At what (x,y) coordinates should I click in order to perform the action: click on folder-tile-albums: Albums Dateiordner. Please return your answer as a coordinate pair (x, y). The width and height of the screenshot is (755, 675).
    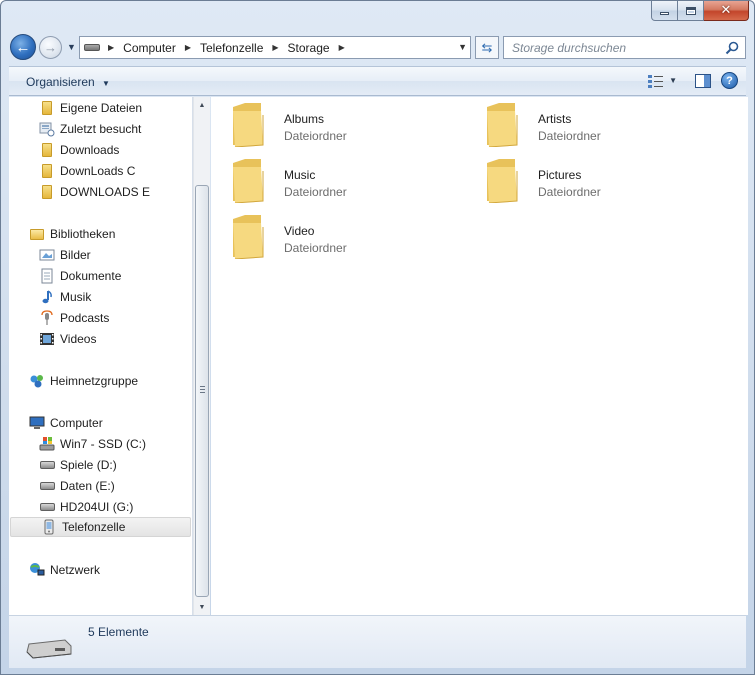
    Looking at the image, I should click on (331, 123).